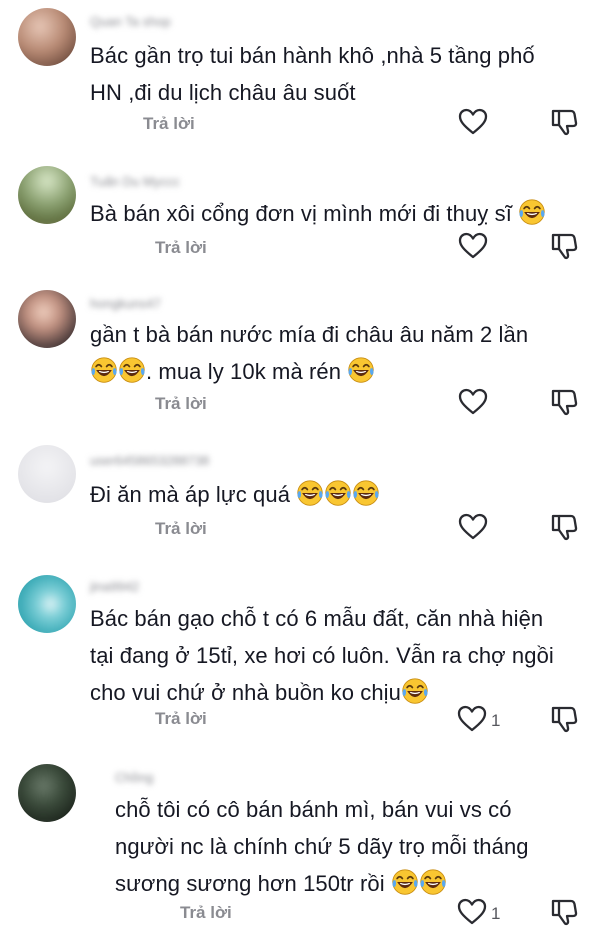 The image size is (599, 944). Describe the element at coordinates (130, 22) in the screenshot. I see `username: Quan Ta shop` at that location.